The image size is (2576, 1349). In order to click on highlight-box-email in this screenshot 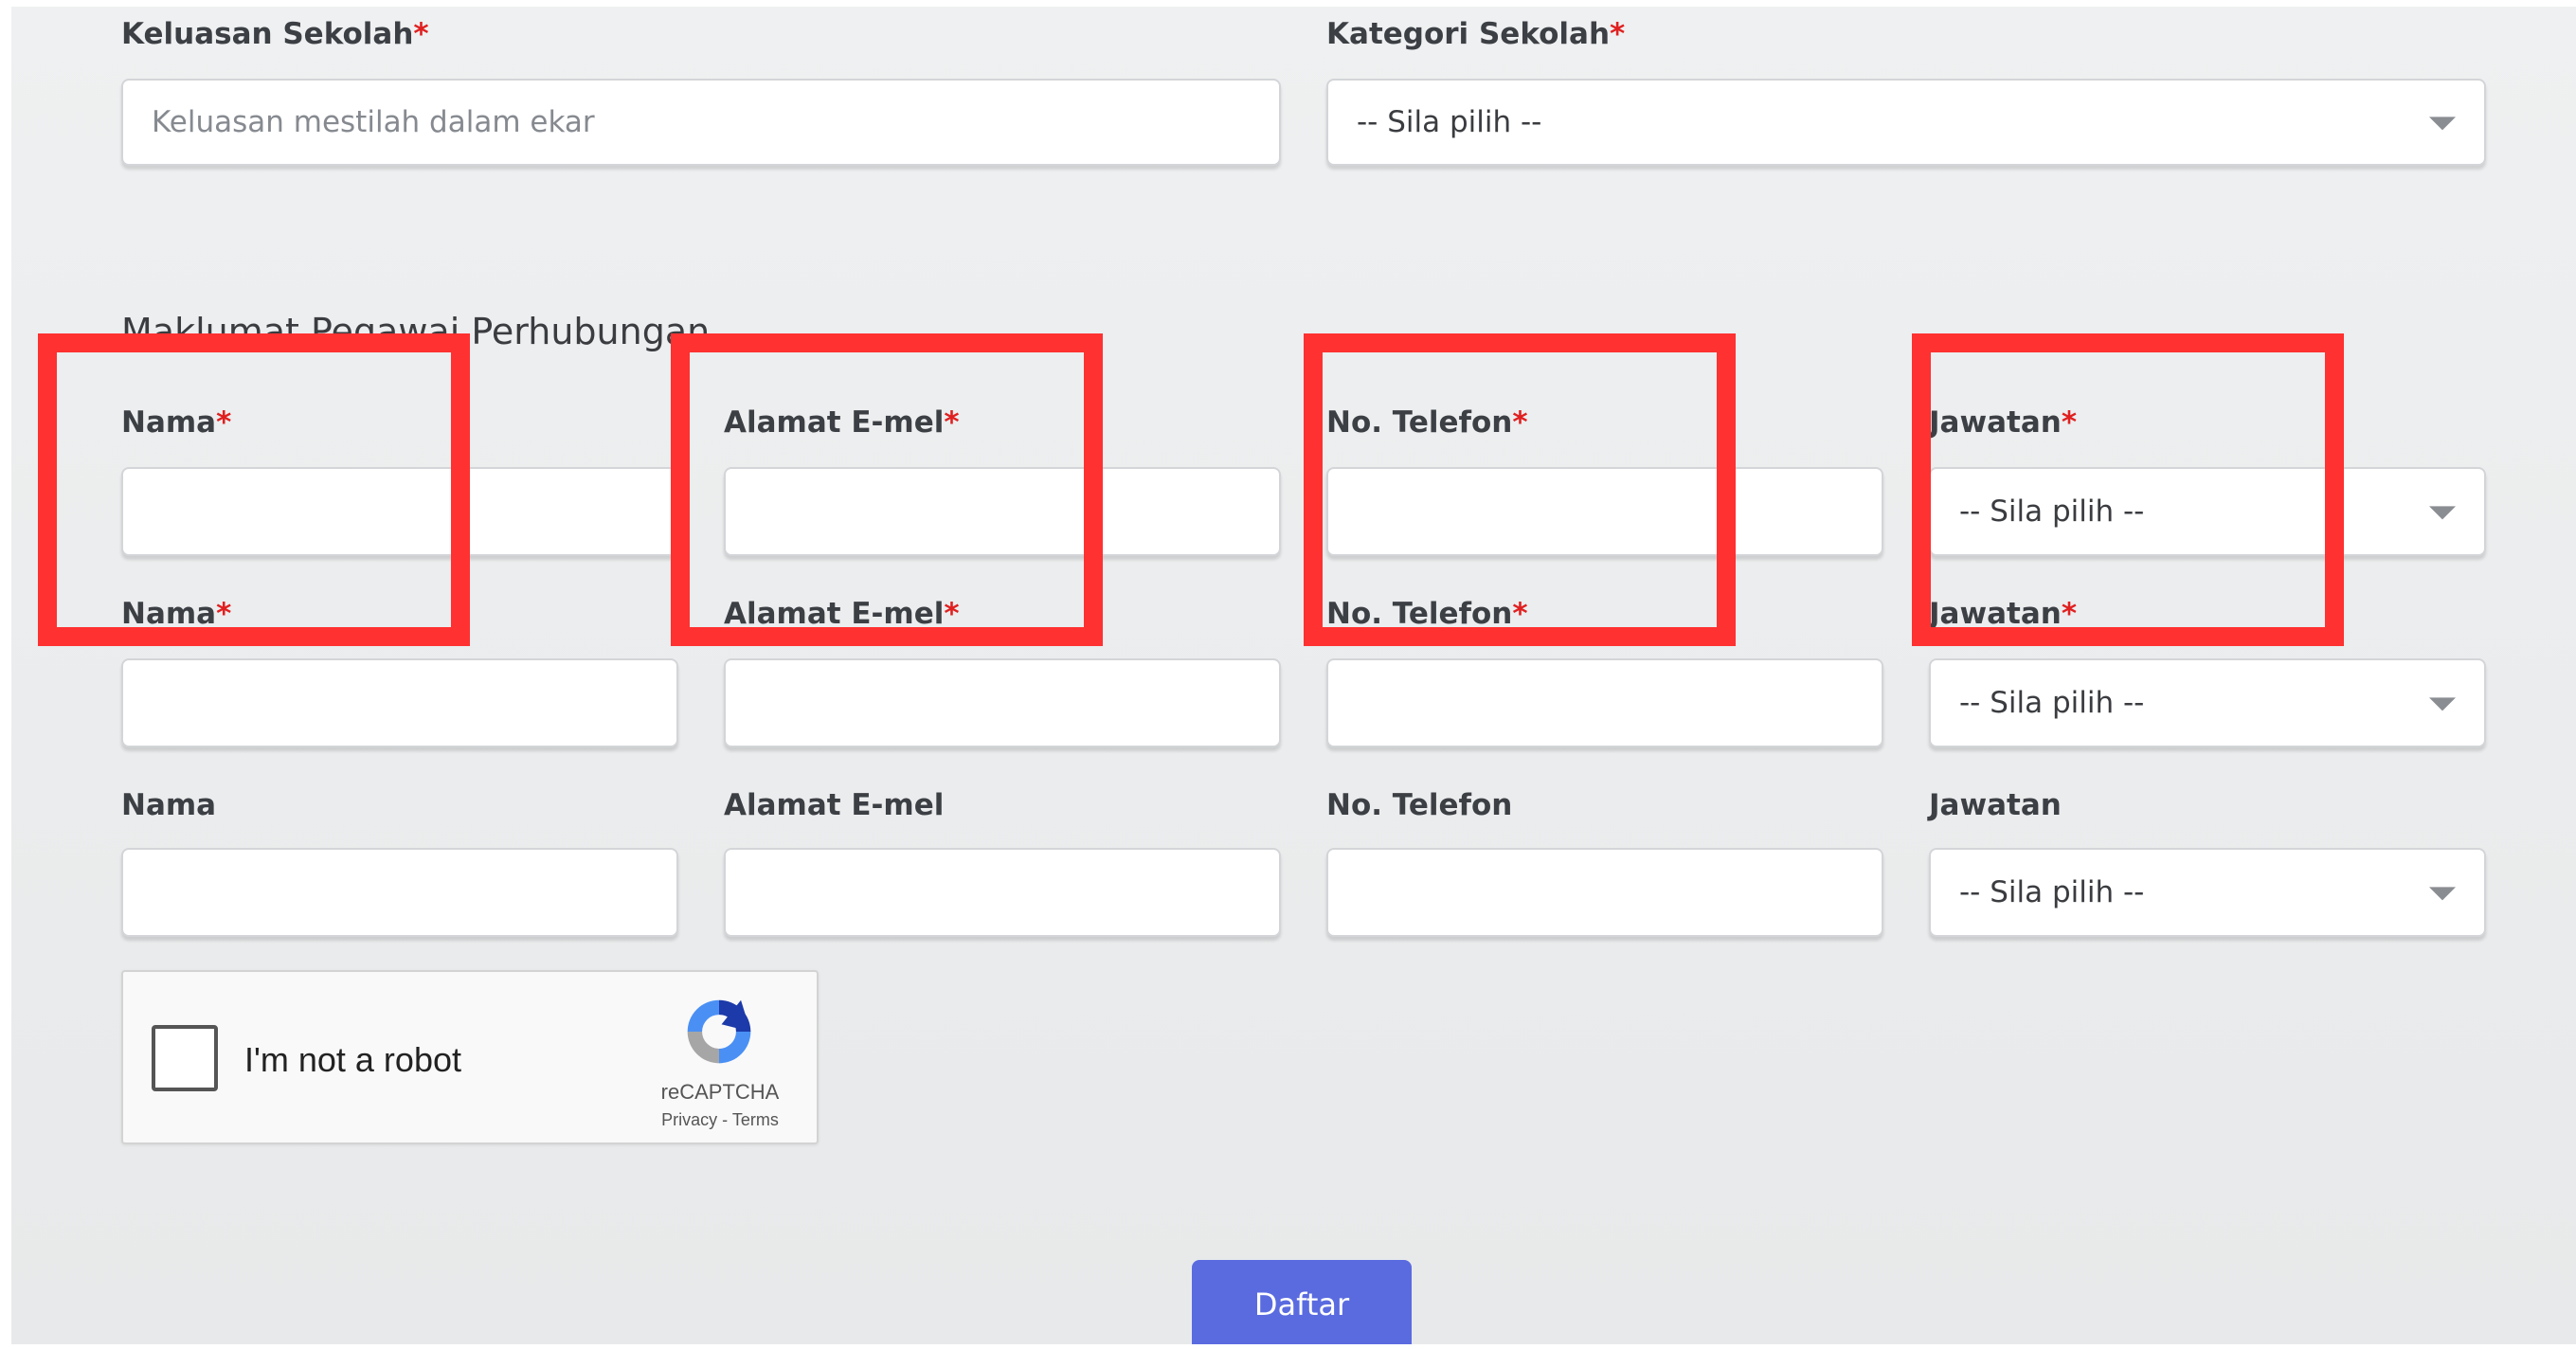, I will do `click(887, 489)`.